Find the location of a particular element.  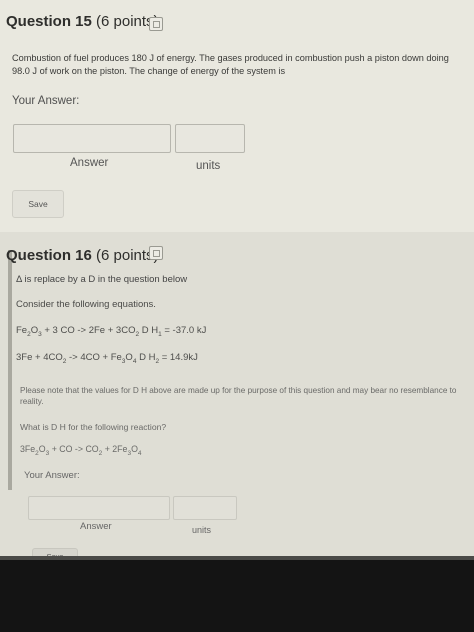

question-15-title: Question 15 (6 points) is located at coordinates (82, 21).